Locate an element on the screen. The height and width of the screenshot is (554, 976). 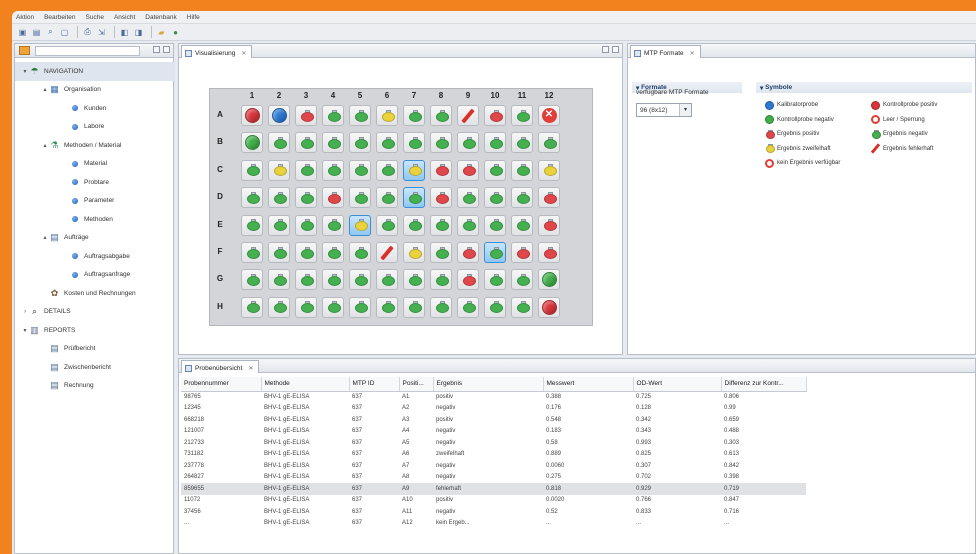
well-g7 is located at coordinates (414, 280).